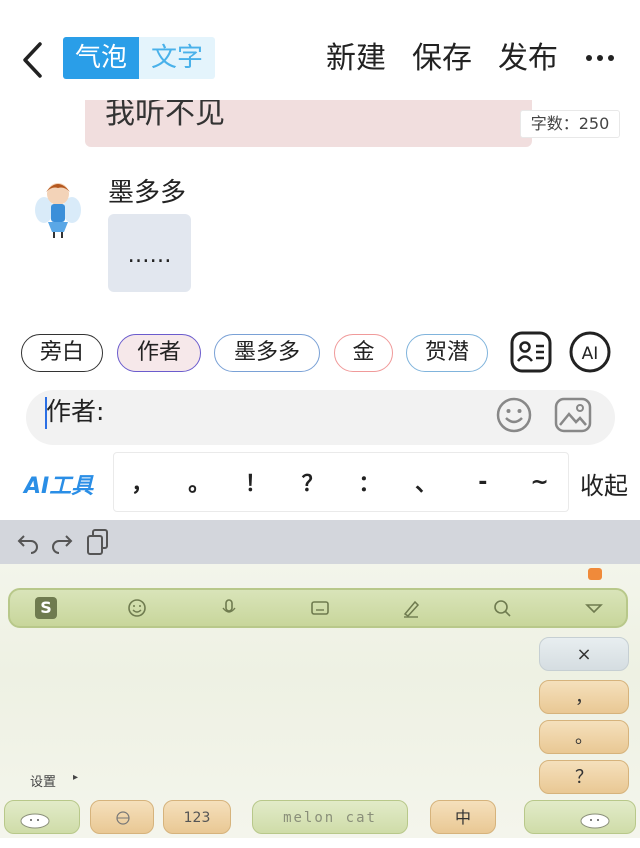  What do you see at coordinates (442, 59) in the screenshot?
I see `save-button: 保存` at bounding box center [442, 59].